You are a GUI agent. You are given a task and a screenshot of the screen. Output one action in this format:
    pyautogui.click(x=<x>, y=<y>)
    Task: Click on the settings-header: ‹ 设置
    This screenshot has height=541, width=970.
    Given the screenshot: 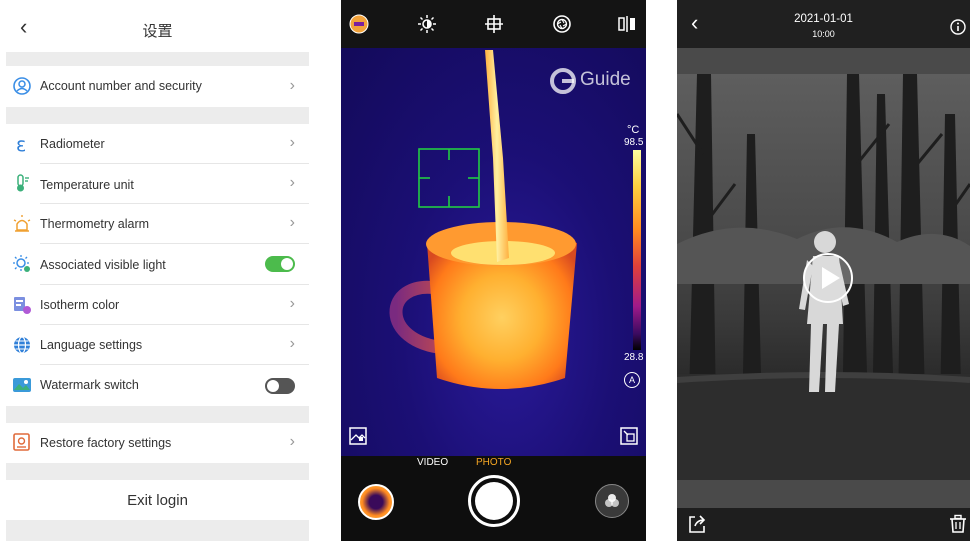 What is the action you would take?
    pyautogui.click(x=157, y=26)
    